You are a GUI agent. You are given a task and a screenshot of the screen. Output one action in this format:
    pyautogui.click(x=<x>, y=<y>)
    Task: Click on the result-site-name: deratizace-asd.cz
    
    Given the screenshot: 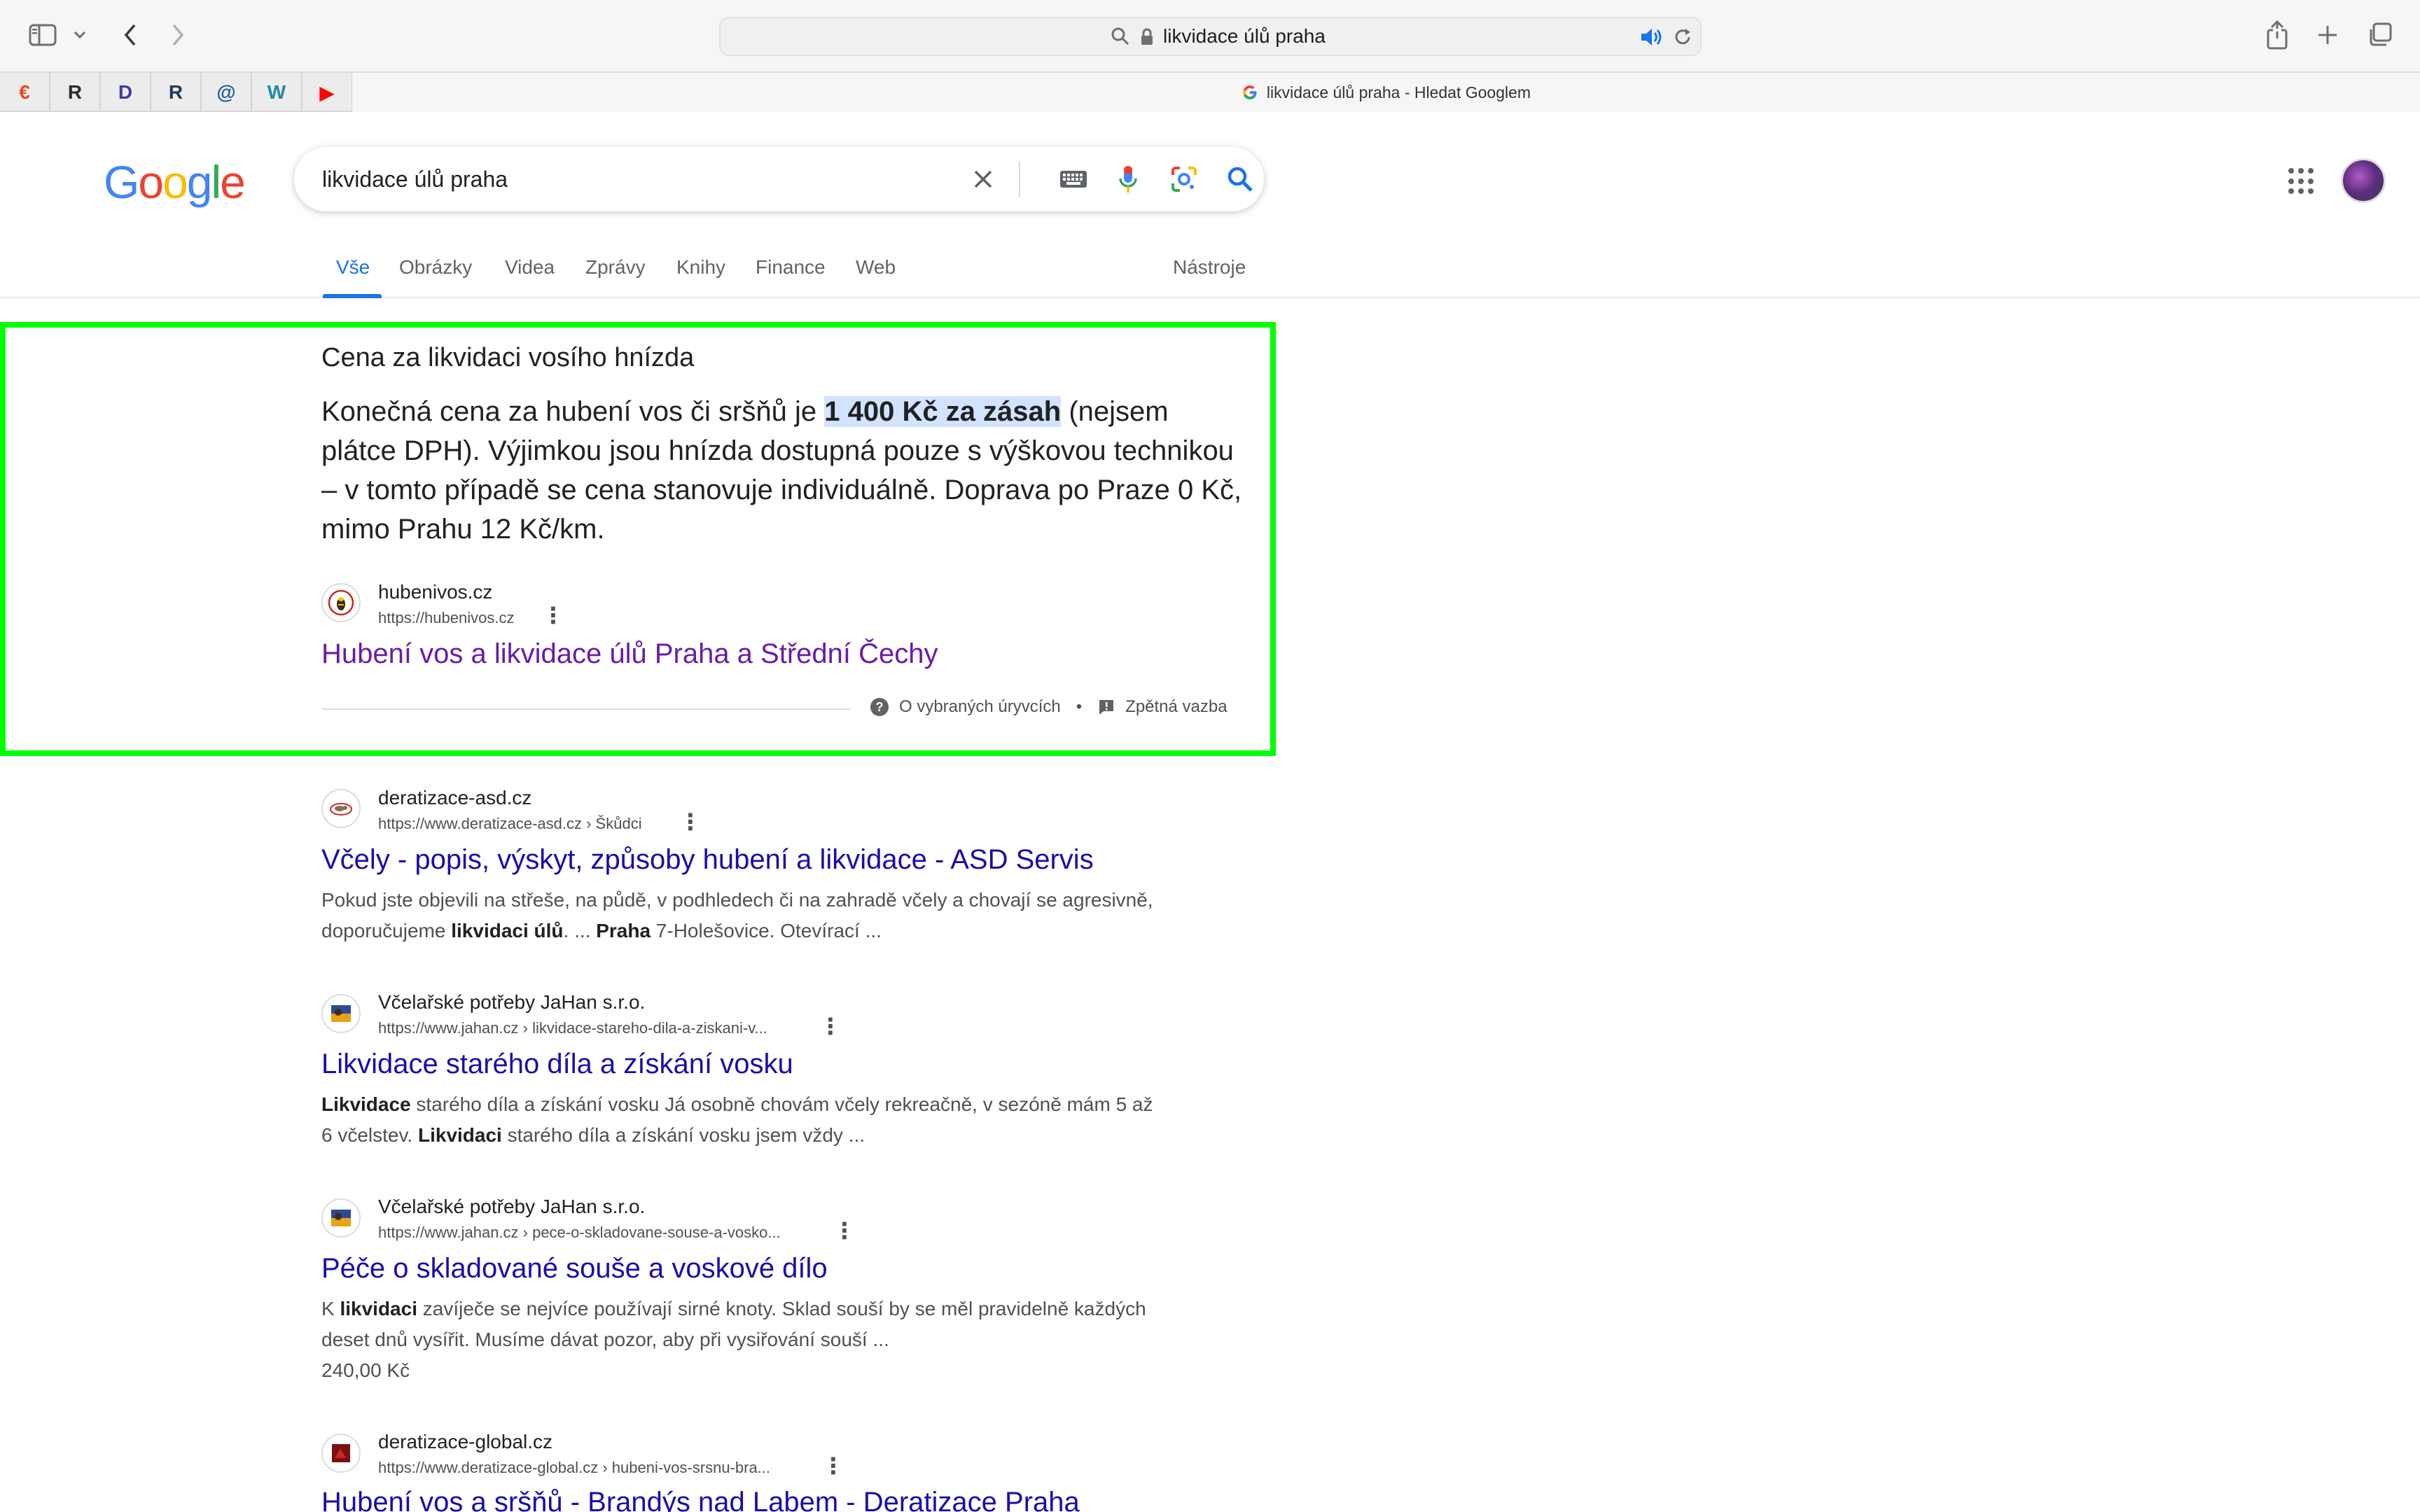 What is the action you would take?
    pyautogui.click(x=454, y=798)
    